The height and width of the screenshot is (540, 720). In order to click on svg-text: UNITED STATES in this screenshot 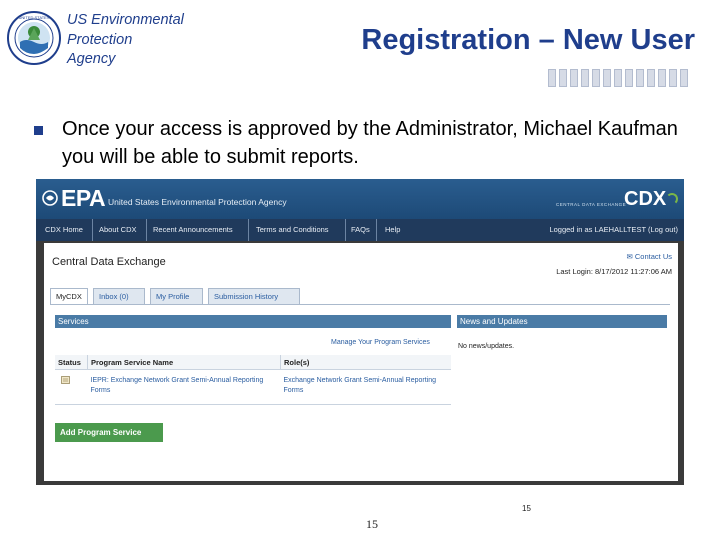, I will do `click(34, 17)`.